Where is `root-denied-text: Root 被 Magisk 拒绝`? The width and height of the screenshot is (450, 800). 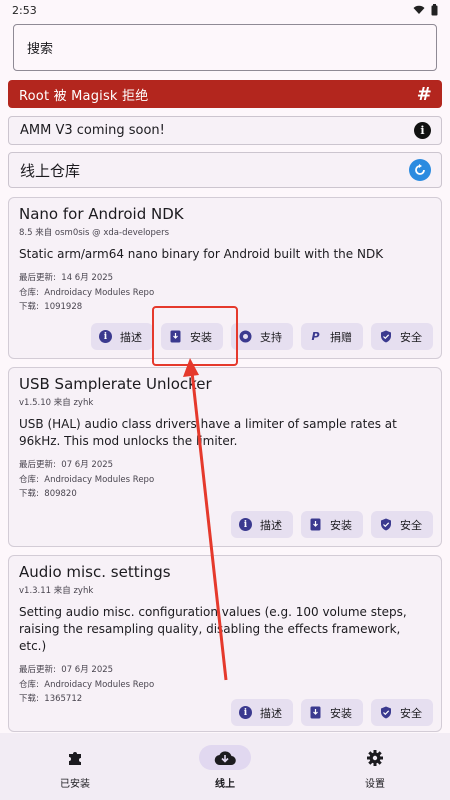 root-denied-text: Root 被 Magisk 拒绝 is located at coordinates (84, 96).